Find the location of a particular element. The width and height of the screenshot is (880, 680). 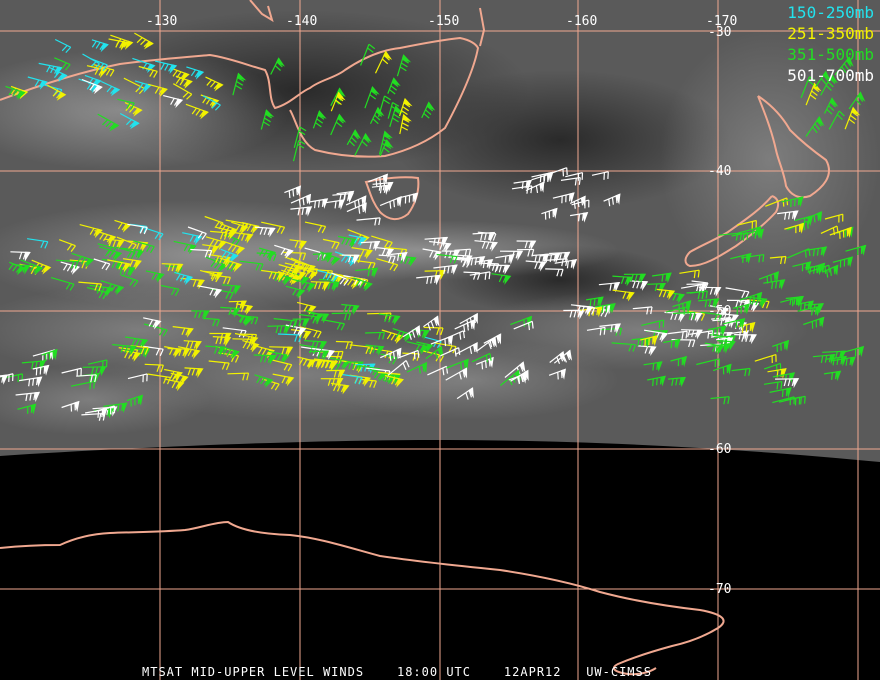

caption-product: MTSAT MID-UPPER LEVEL WINDS is located at coordinates (253, 672).